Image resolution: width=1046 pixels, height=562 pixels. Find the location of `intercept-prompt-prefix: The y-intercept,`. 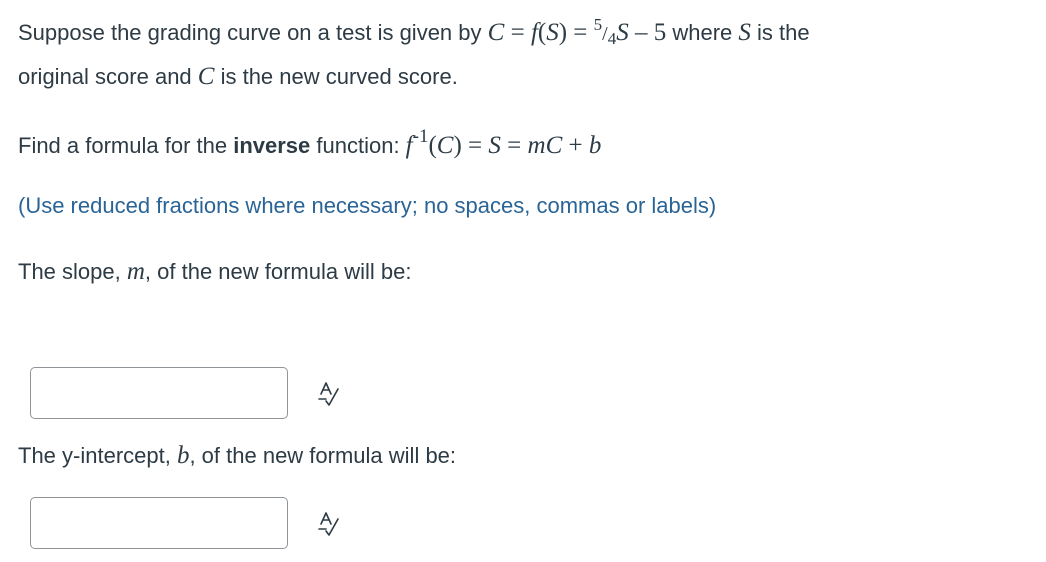

intercept-prompt-prefix: The y-intercept, is located at coordinates (97, 455).